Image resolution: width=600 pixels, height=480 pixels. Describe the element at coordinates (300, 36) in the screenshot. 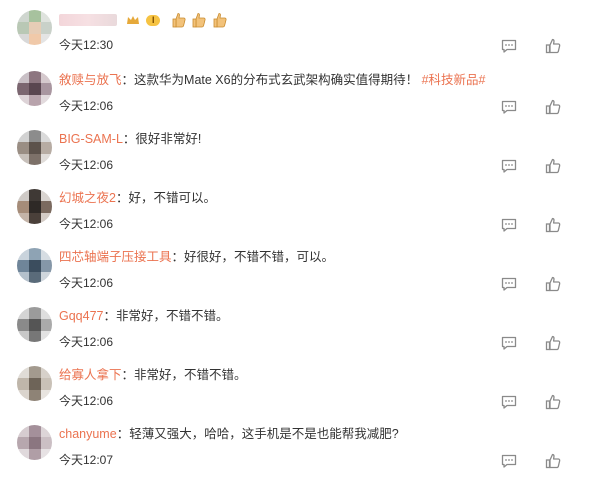

I see `comment-item: I 今天12:30` at that location.